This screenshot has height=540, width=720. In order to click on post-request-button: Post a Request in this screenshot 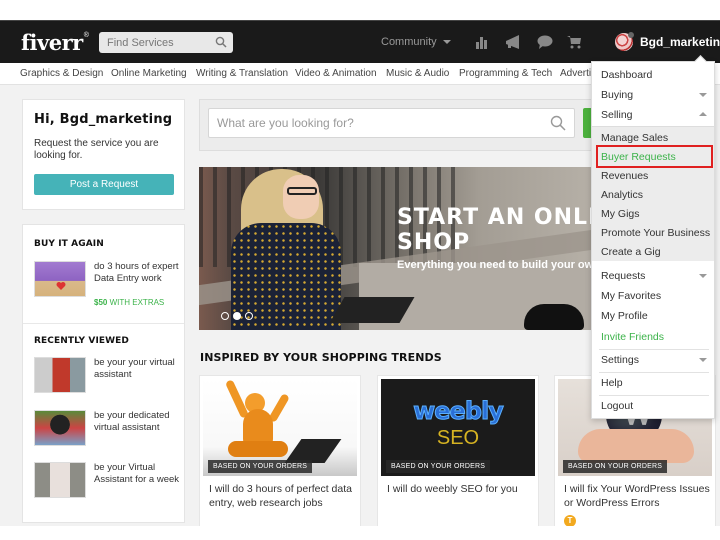, I will do `click(104, 184)`.